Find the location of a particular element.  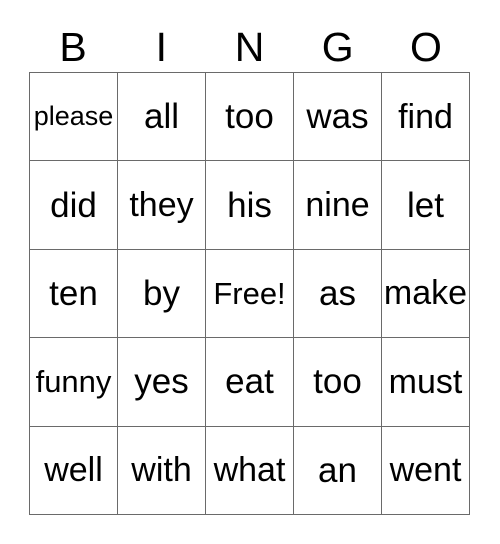

bingo-free-space-label: Free! is located at coordinates (249, 293).